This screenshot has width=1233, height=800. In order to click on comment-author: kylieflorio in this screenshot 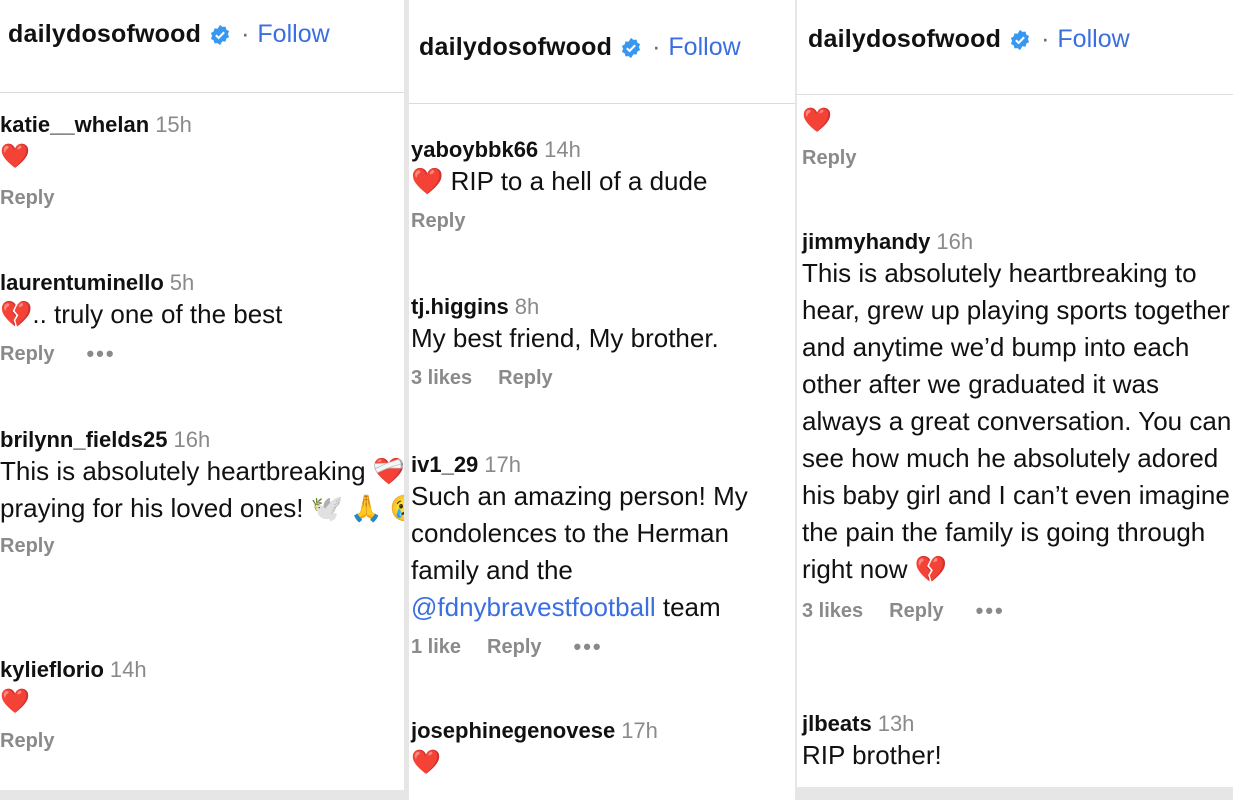, I will do `click(52, 669)`.